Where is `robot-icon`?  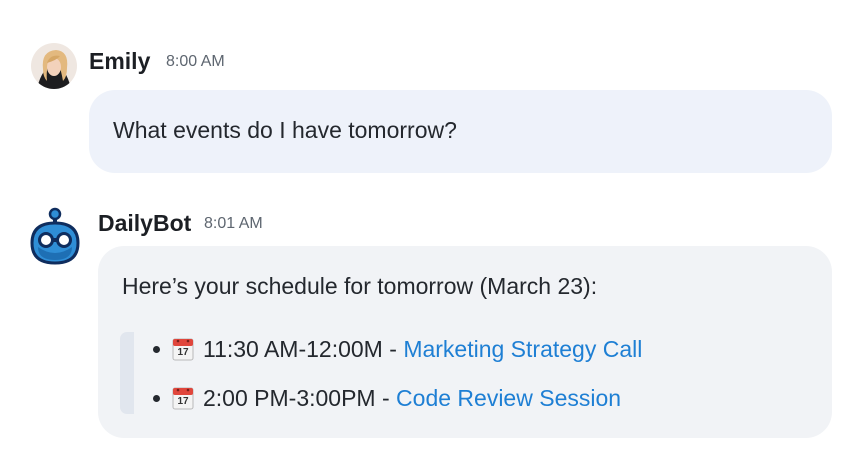 robot-icon is located at coordinates (55, 236).